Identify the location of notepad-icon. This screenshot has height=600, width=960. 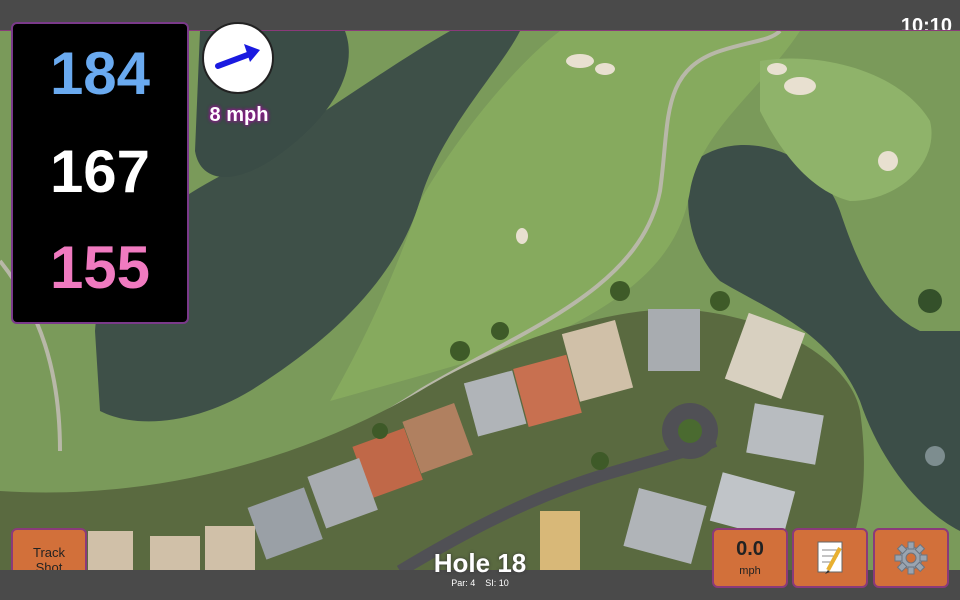
(830, 557).